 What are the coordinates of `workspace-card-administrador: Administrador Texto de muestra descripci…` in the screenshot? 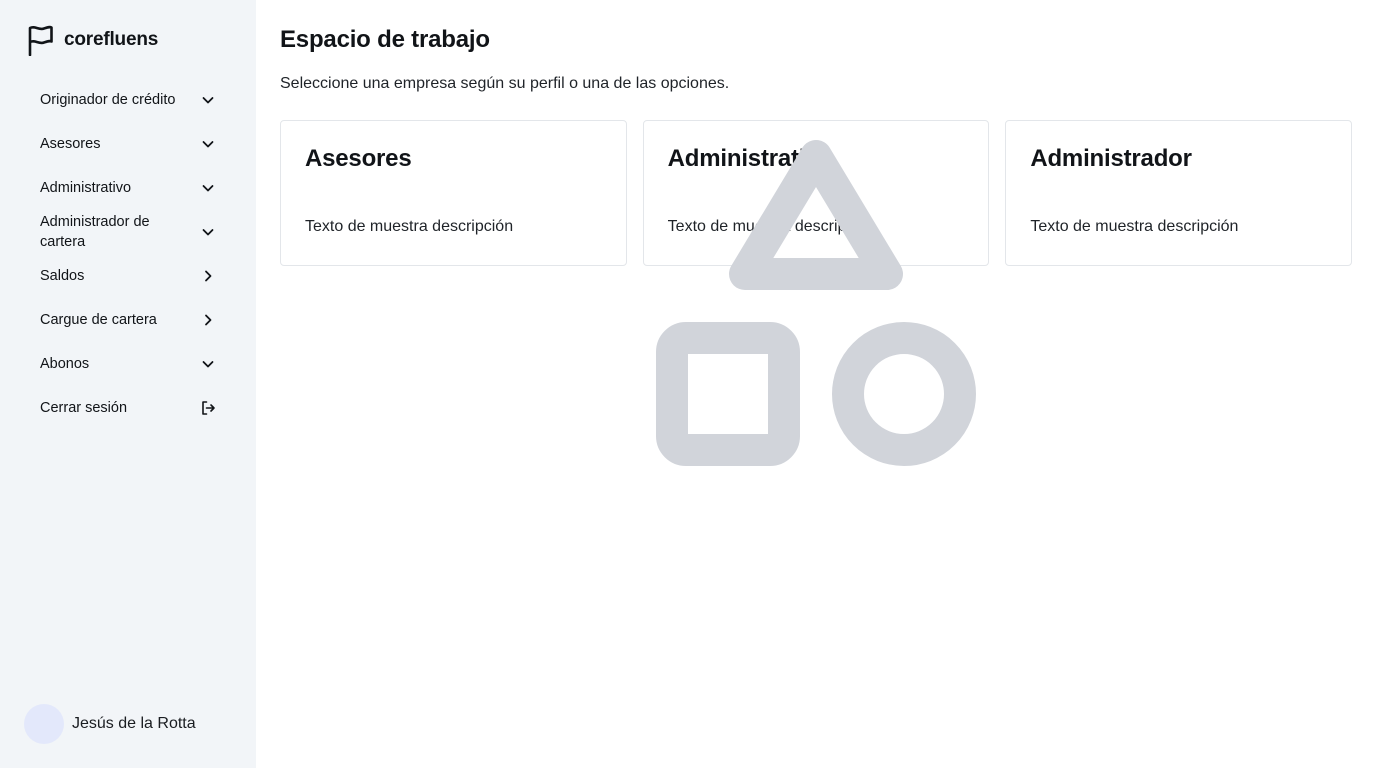 It's located at (1179, 193).